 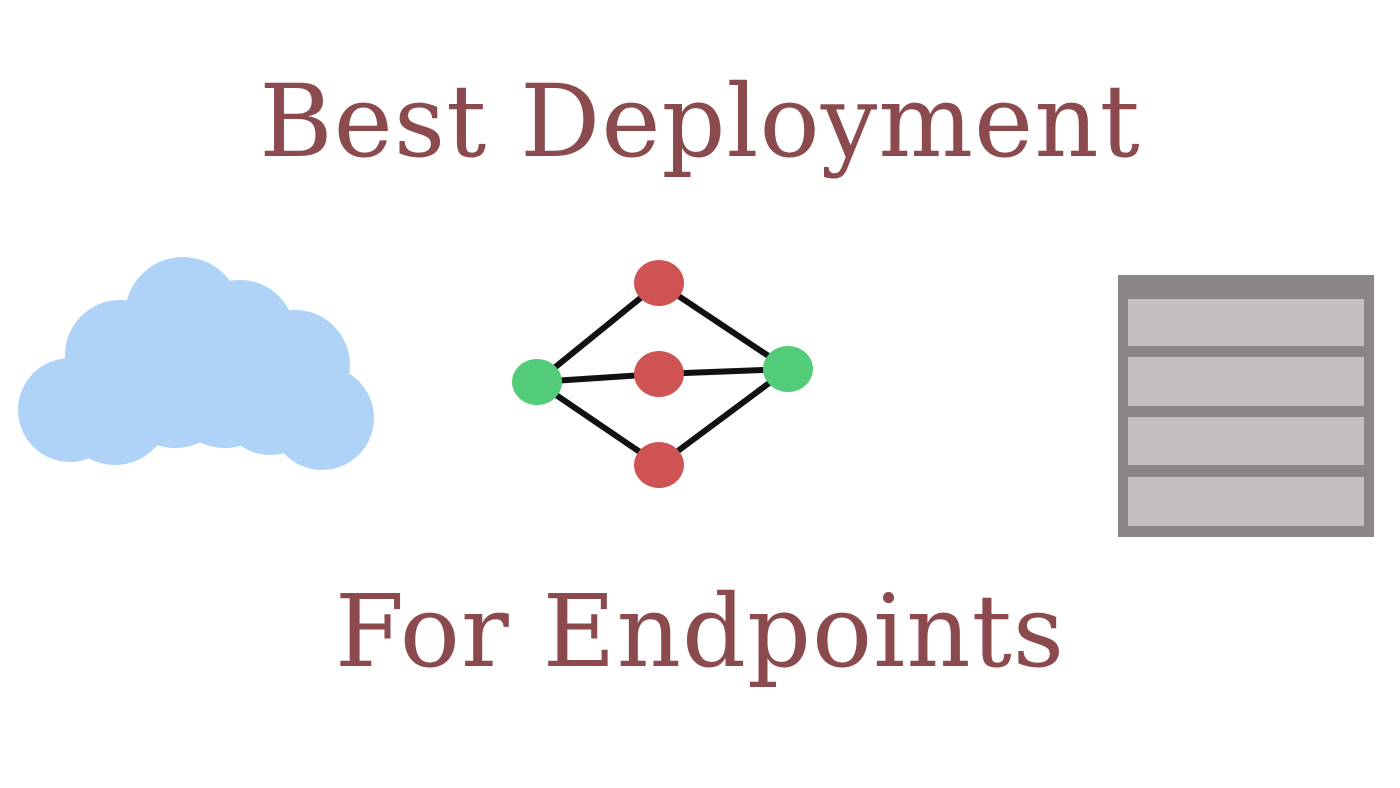 I want to click on server-rack-icon, so click(x=1246, y=406).